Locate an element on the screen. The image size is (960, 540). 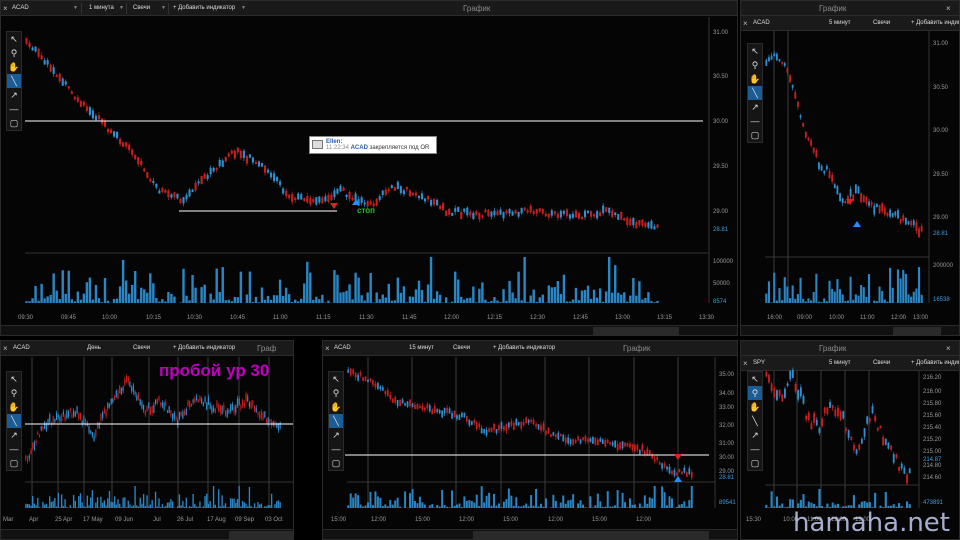
time-tick-label: 12:30 is located at coordinates (538, 318).